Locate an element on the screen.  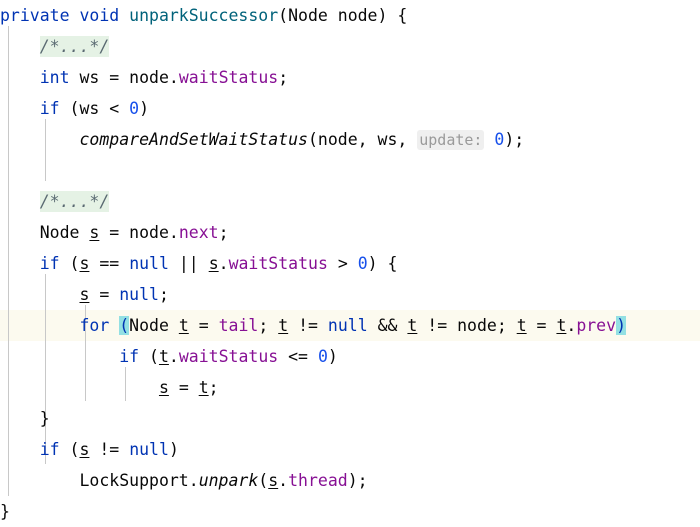
matched-brace: ( is located at coordinates (124, 325).